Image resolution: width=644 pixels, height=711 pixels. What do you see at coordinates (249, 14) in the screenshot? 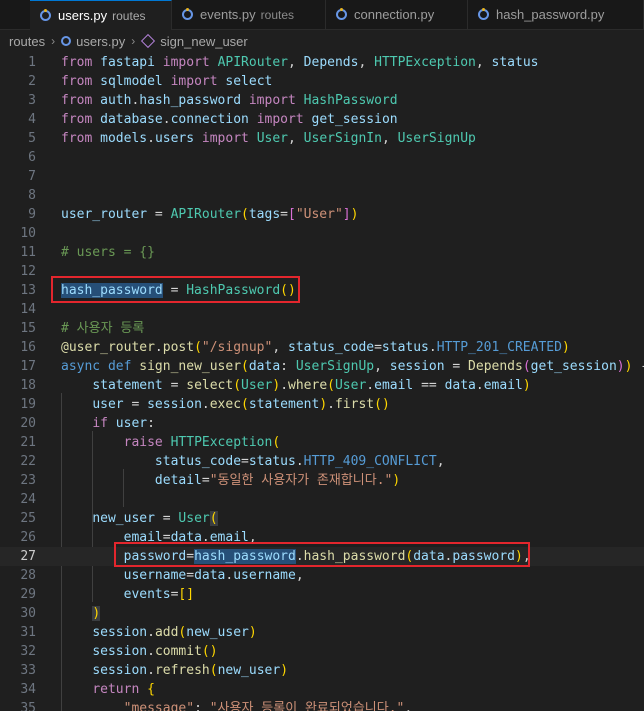
I see `tab-events-py: events.py routes` at bounding box center [249, 14].